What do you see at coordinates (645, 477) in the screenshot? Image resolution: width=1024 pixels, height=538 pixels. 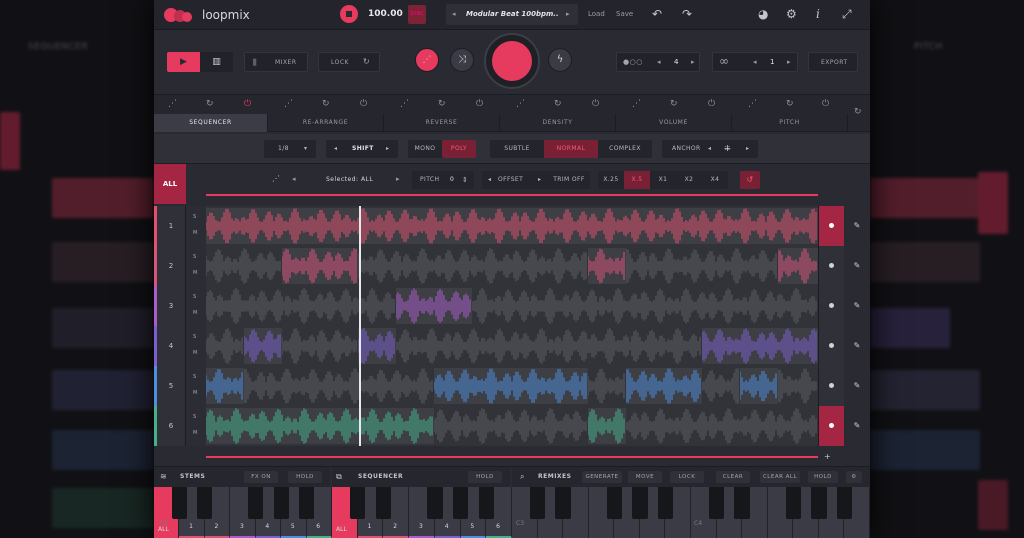 I see `move-button: MOVE` at bounding box center [645, 477].